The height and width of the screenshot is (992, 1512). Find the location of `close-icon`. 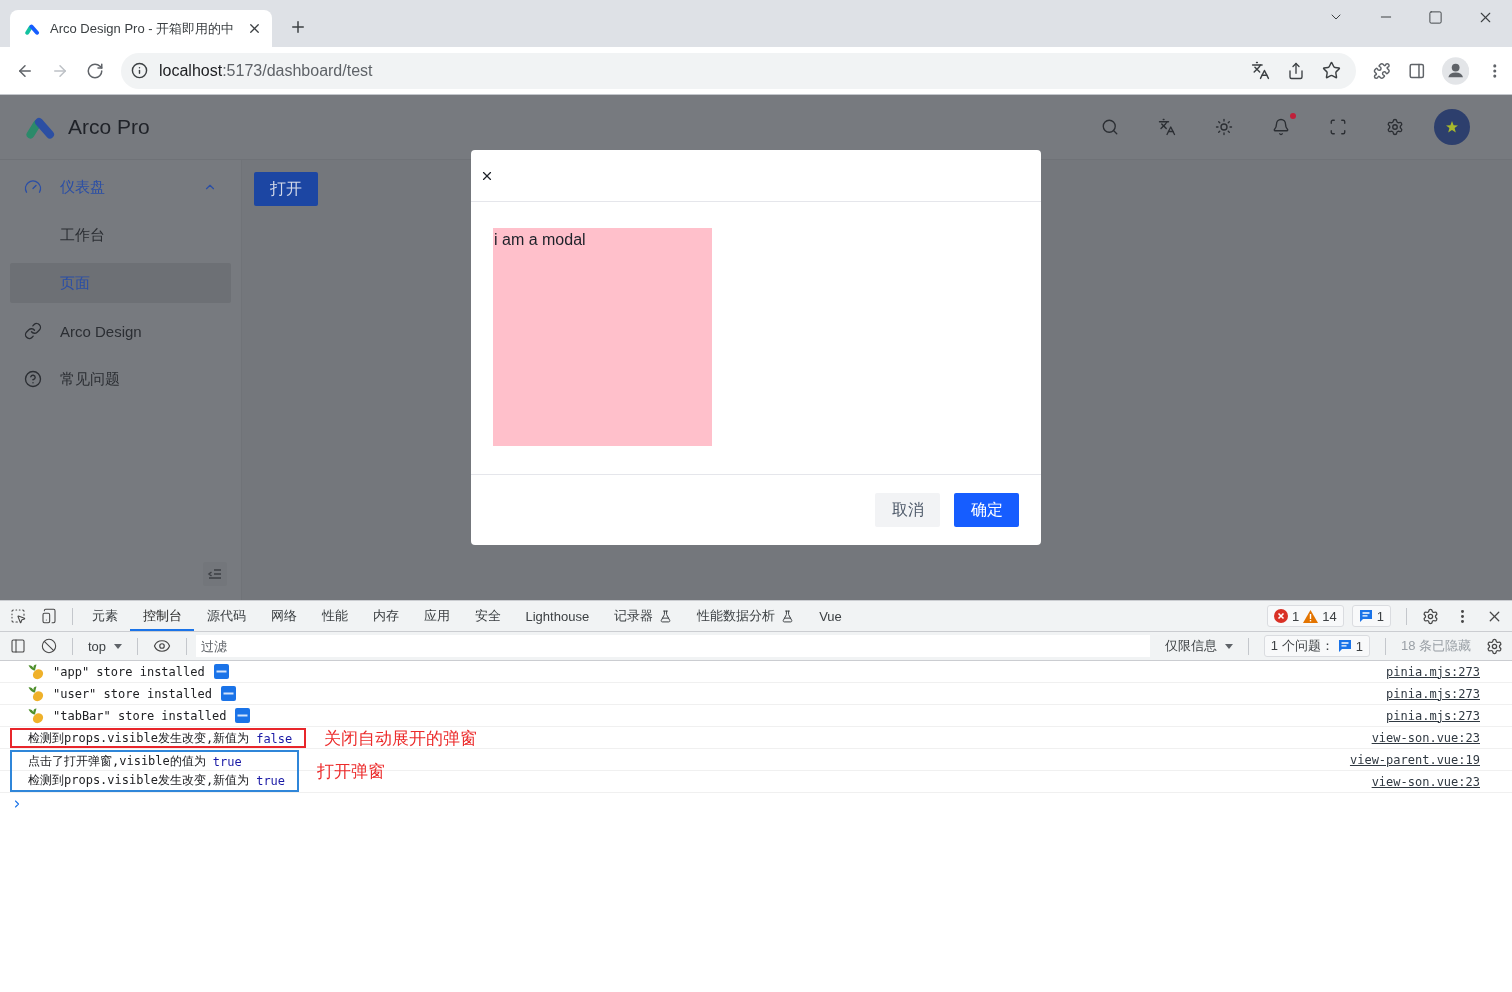

close-icon is located at coordinates (254, 28).